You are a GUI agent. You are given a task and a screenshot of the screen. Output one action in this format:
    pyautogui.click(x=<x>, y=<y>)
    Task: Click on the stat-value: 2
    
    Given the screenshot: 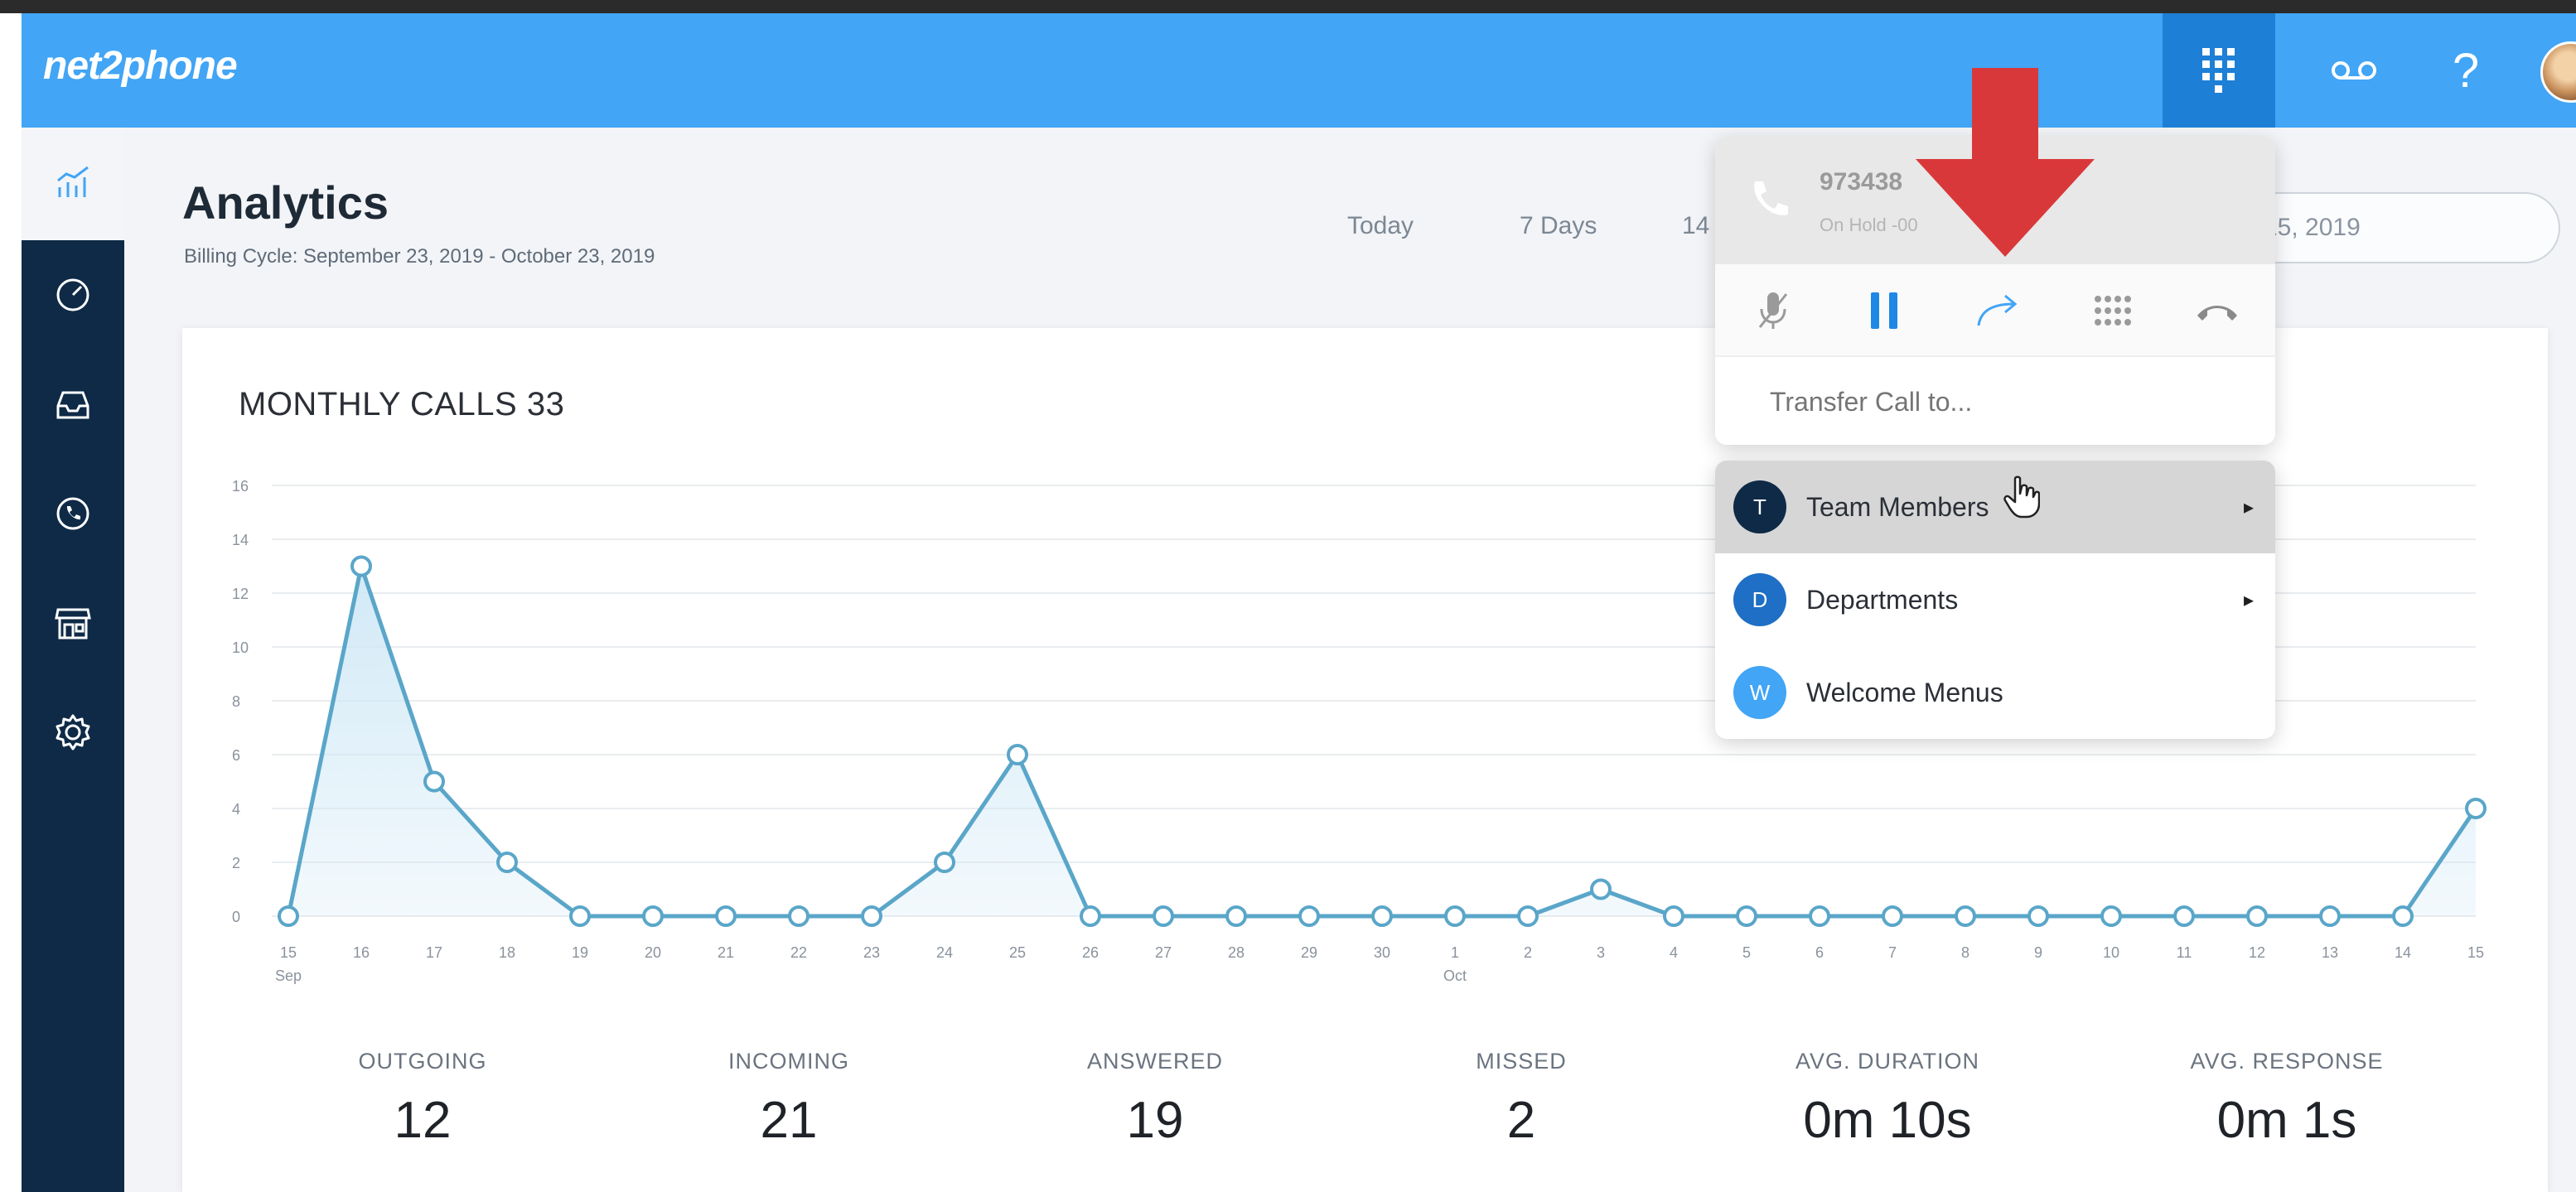 What is the action you would take?
    pyautogui.click(x=1521, y=1120)
    